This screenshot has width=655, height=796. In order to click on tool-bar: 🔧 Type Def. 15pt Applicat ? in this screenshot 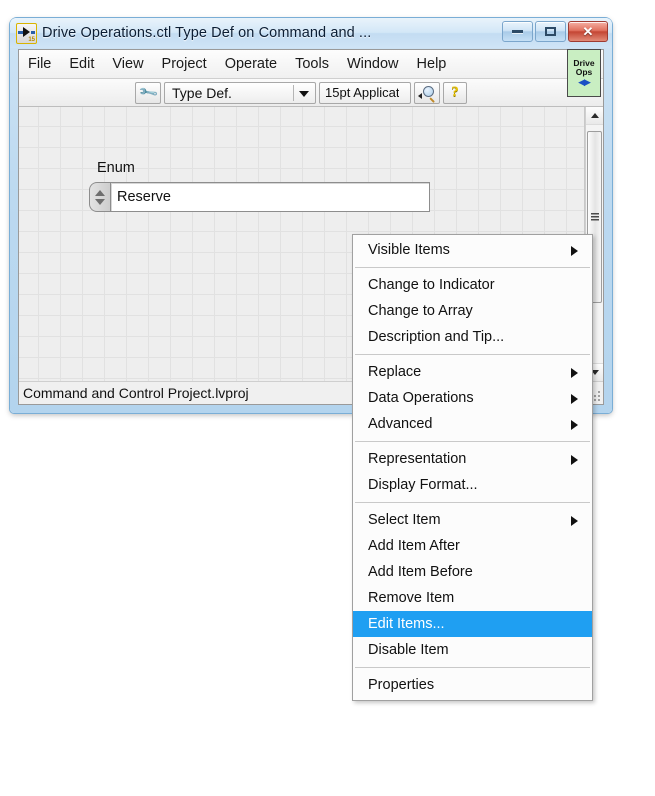, I will do `click(311, 93)`.